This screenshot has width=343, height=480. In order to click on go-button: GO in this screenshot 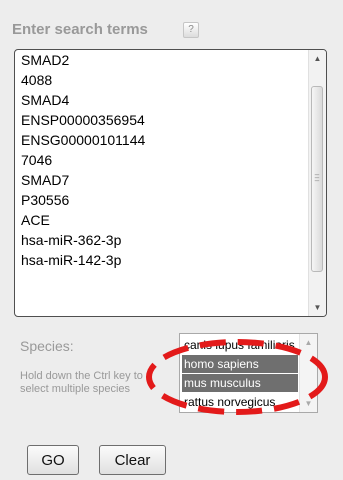, I will do `click(53, 460)`.